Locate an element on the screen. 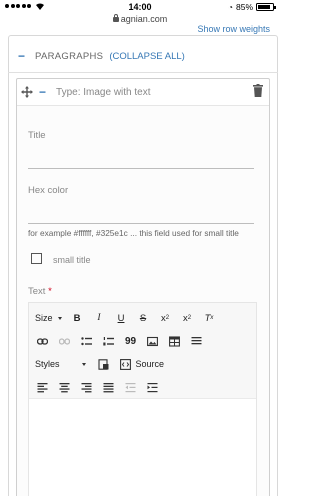 This screenshot has width=320, height=496. paragraphs-header: − PARAGRAPHS (COLLAPSE ALL) is located at coordinates (101, 56).